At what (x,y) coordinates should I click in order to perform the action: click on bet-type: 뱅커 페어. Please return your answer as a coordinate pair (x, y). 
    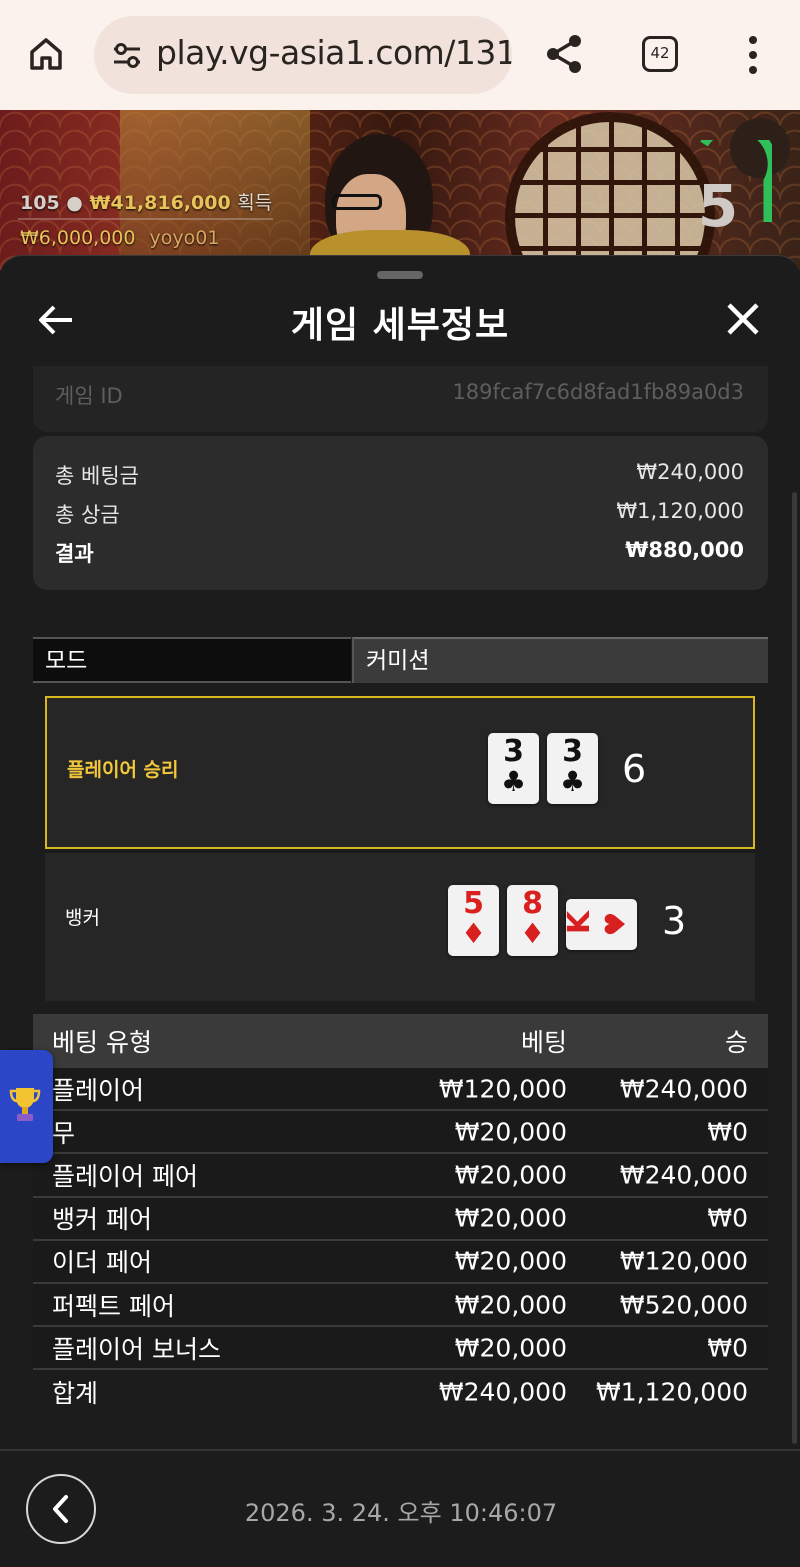
    Looking at the image, I should click on (102, 1220).